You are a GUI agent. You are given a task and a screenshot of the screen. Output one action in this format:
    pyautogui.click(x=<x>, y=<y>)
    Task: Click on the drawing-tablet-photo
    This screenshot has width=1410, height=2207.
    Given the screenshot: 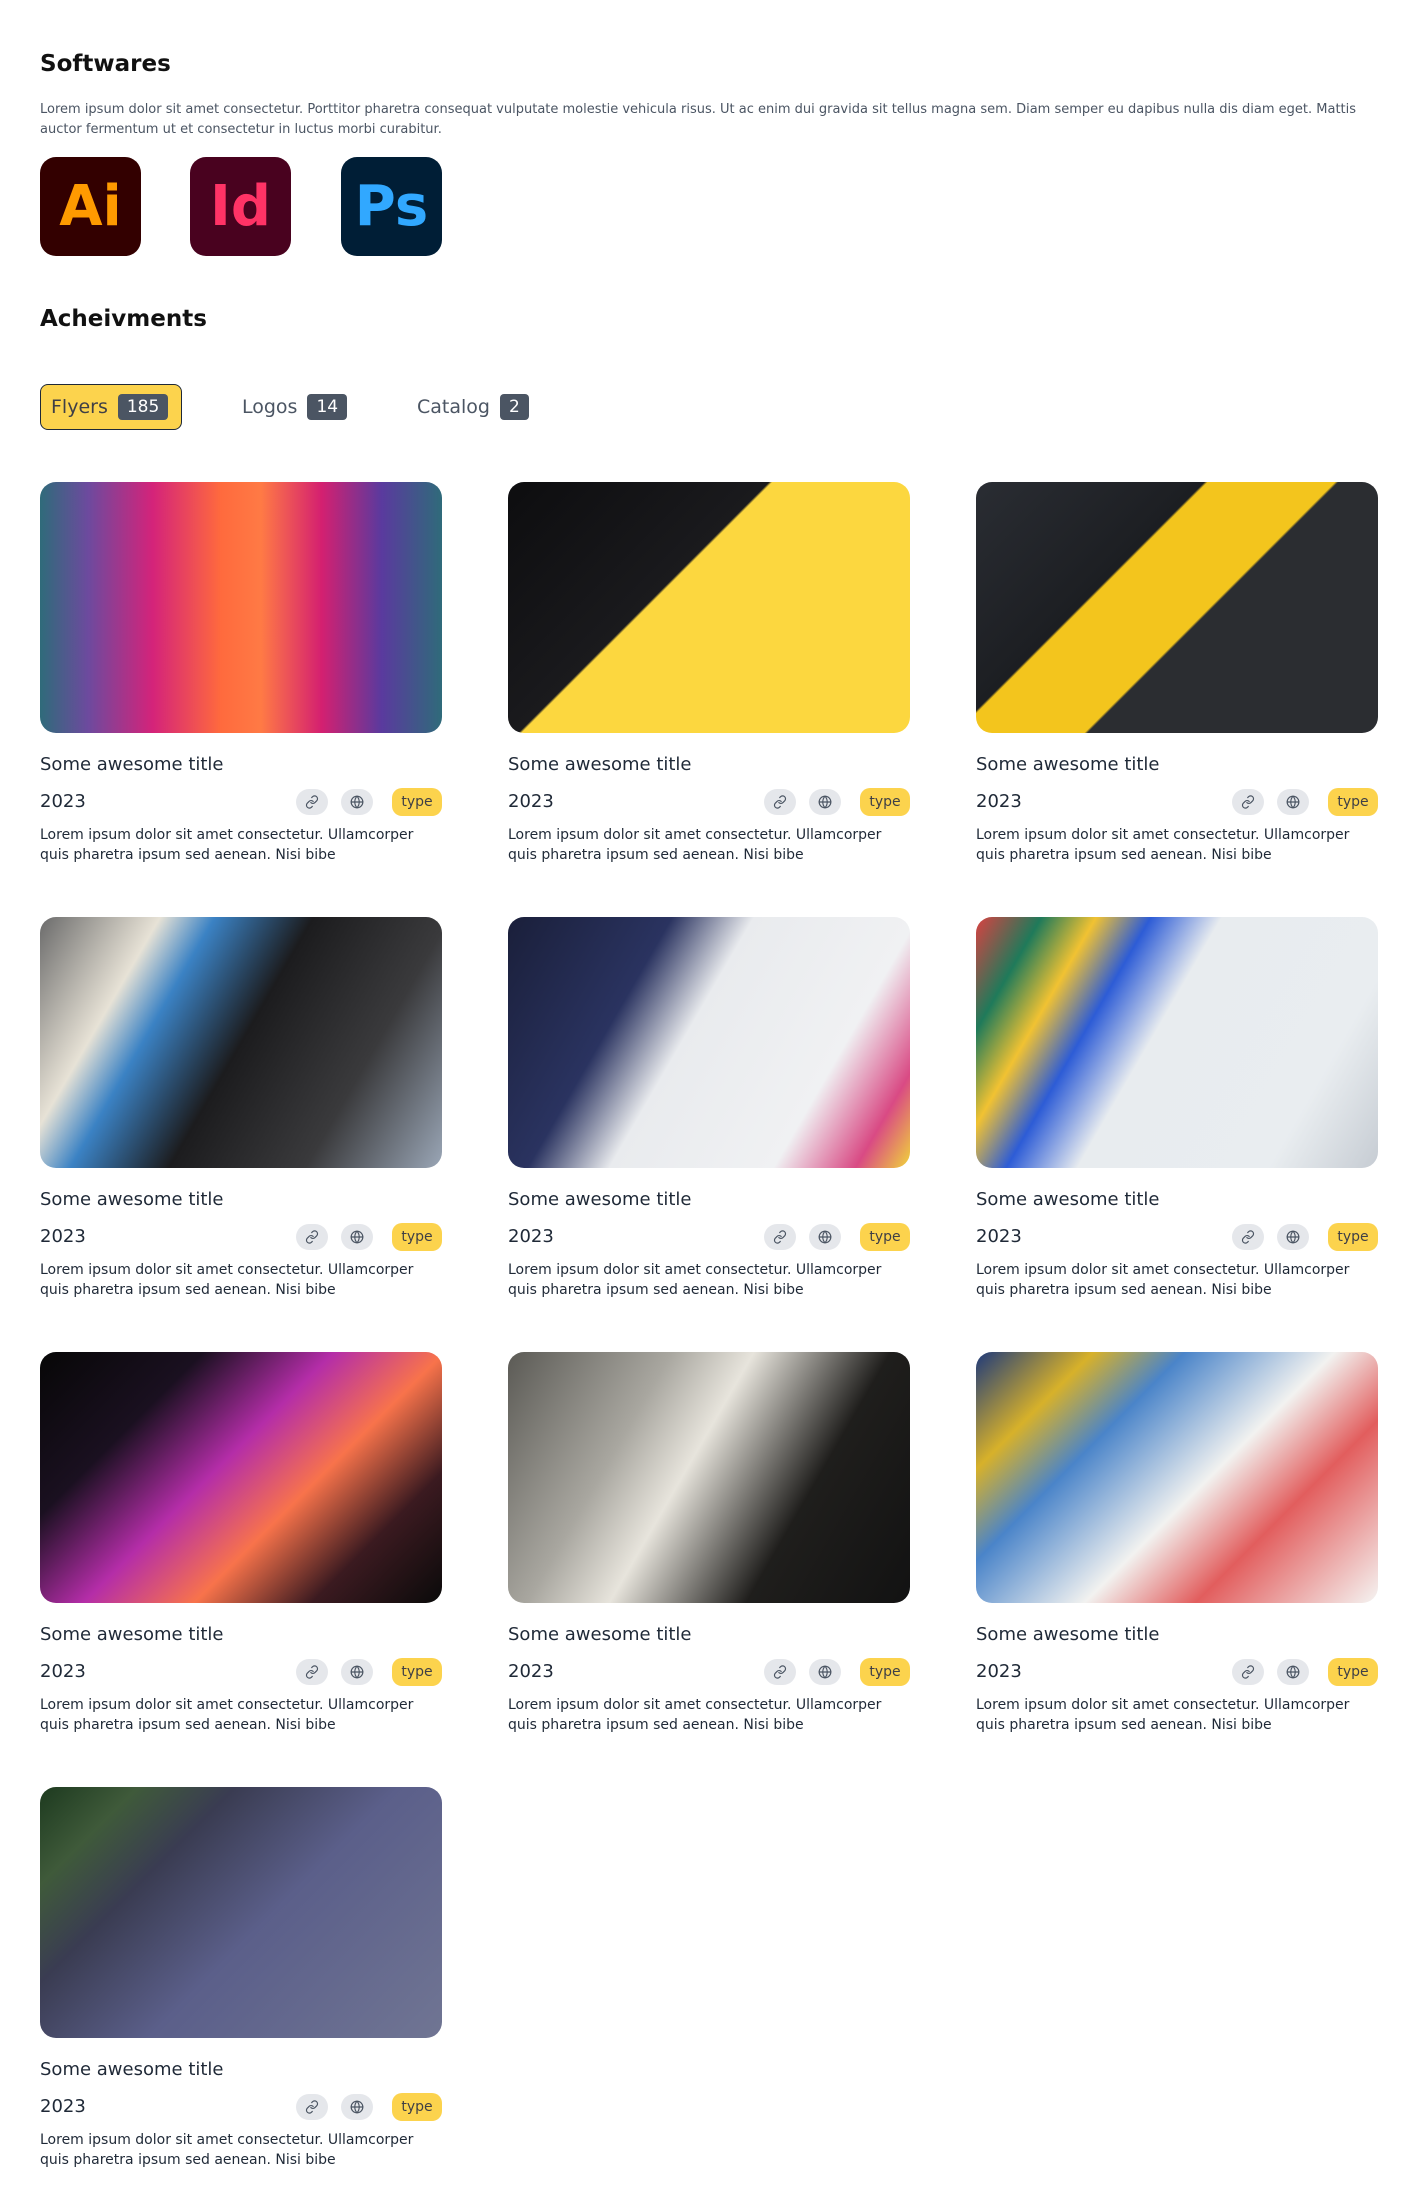 What is the action you would take?
    pyautogui.click(x=709, y=1042)
    